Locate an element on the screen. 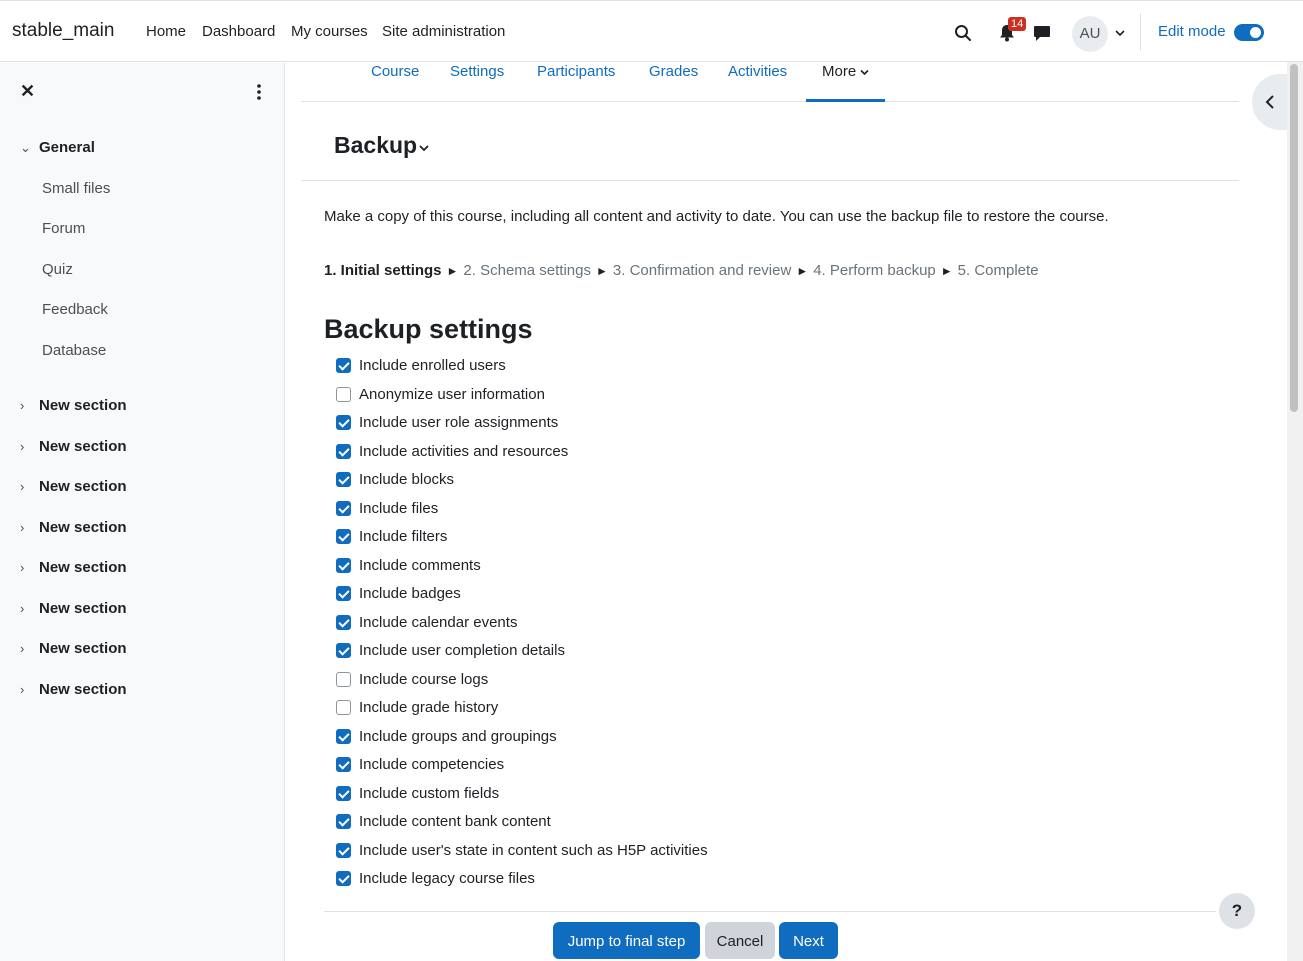  option-label: Include files is located at coordinates (398, 508).